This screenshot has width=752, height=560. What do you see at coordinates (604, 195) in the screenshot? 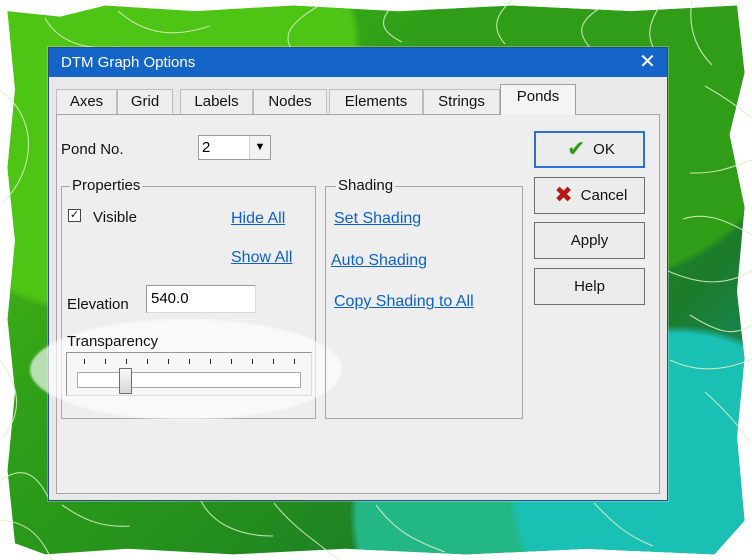
I see `cancel-label: Cancel` at bounding box center [604, 195].